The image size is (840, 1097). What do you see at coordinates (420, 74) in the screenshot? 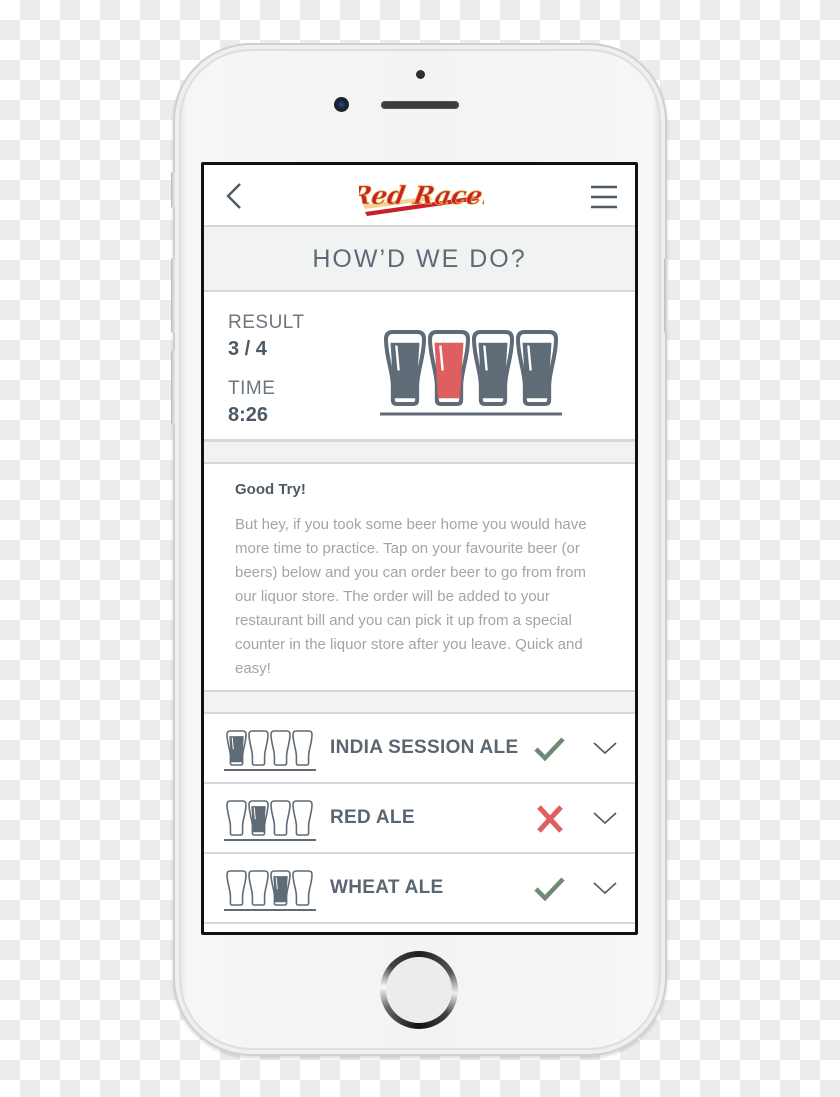
I see `proximity-sensor` at bounding box center [420, 74].